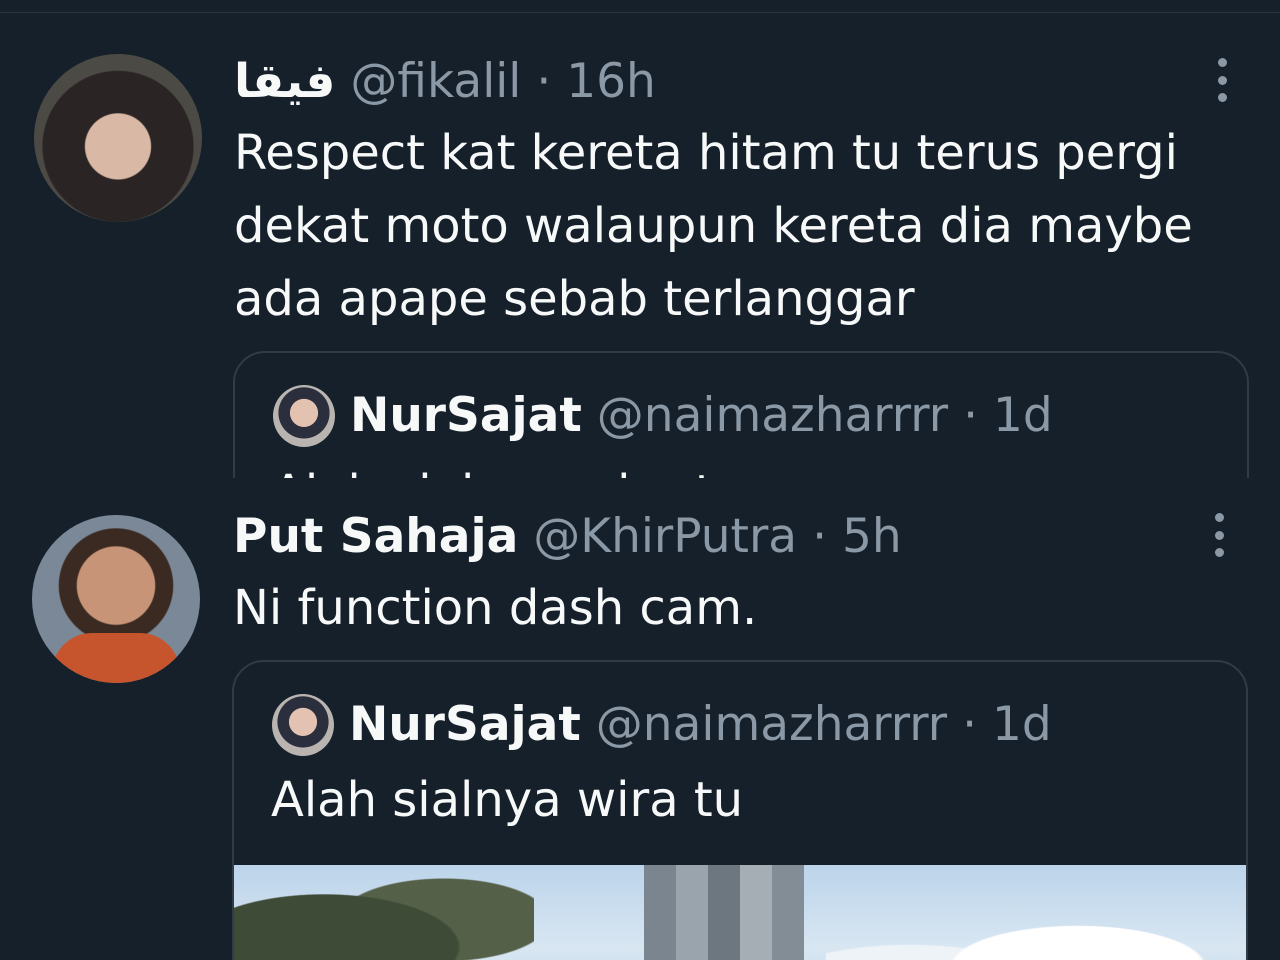 The width and height of the screenshot is (1280, 960). I want to click on tweet-text: Ni function dash cam., so click(495, 608).